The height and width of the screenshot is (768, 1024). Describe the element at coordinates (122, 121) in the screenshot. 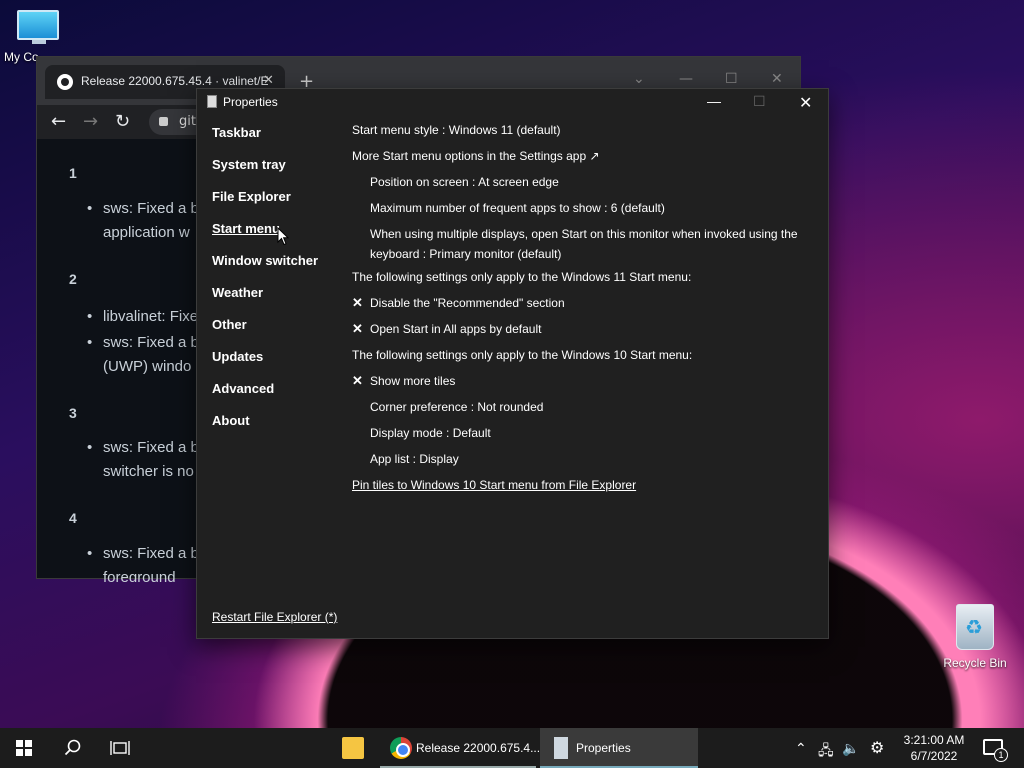

I see `reload-icon: ↻` at that location.